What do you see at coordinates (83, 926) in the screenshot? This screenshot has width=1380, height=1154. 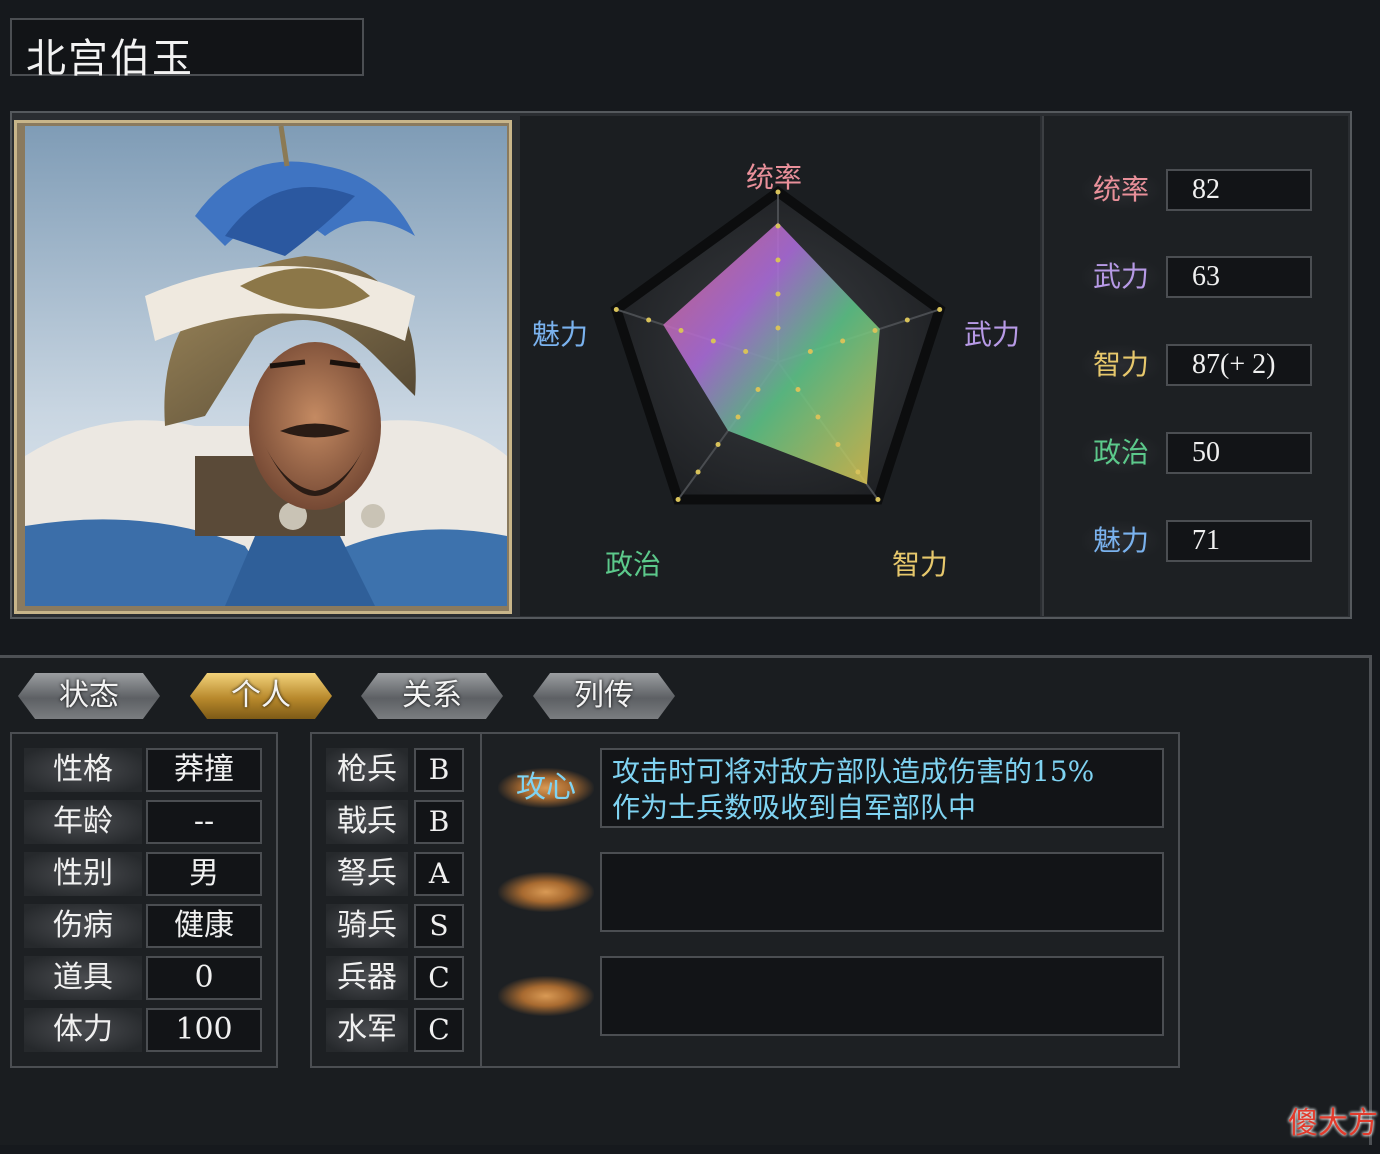 I see `personal-label-health: 伤病` at bounding box center [83, 926].